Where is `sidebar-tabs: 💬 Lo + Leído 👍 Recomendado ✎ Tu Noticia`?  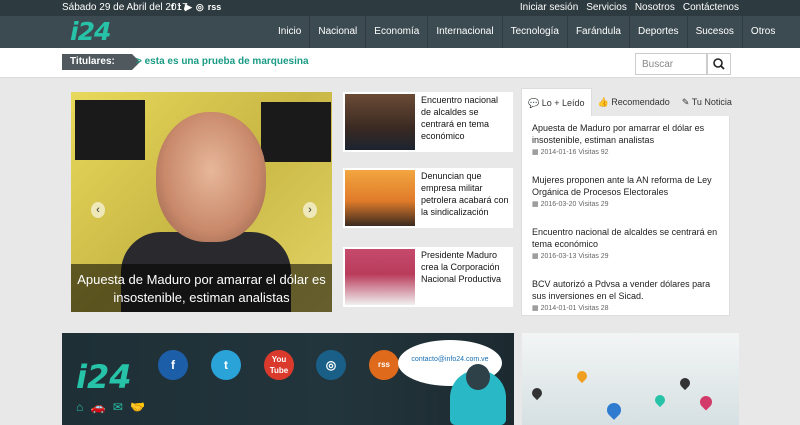
sidebar-tabs: 💬 Lo + Leído 👍 Recomendado ✎ Tu Noticia is located at coordinates (630, 102).